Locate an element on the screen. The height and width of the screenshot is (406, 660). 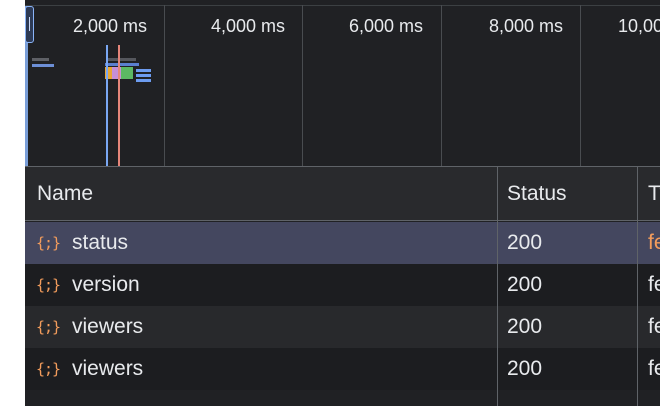
request-name: status is located at coordinates (100, 242).